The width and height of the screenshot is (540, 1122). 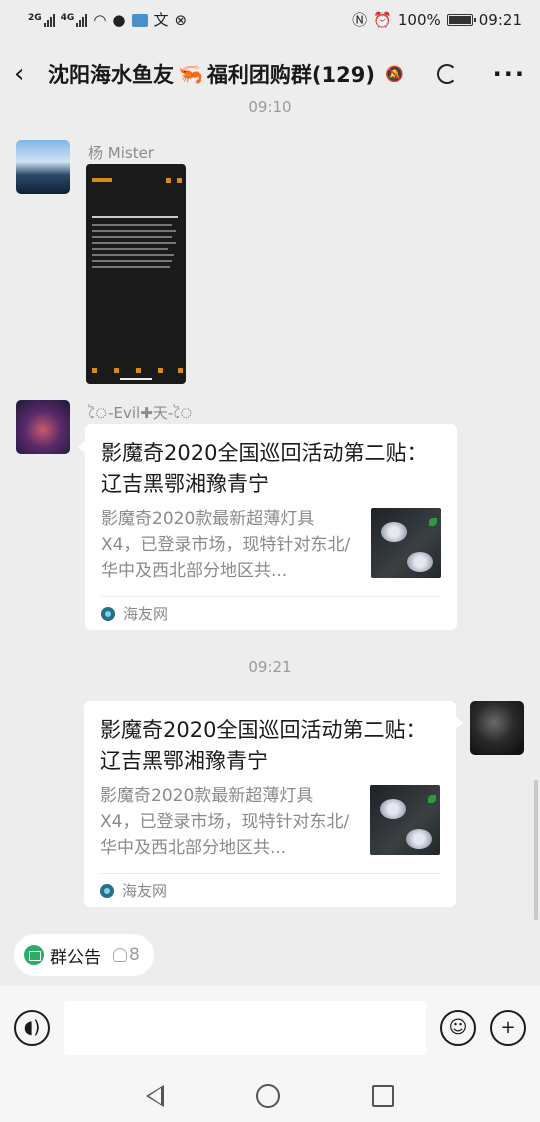 I want to click on announcement-label: 群公告, so click(x=75, y=957).